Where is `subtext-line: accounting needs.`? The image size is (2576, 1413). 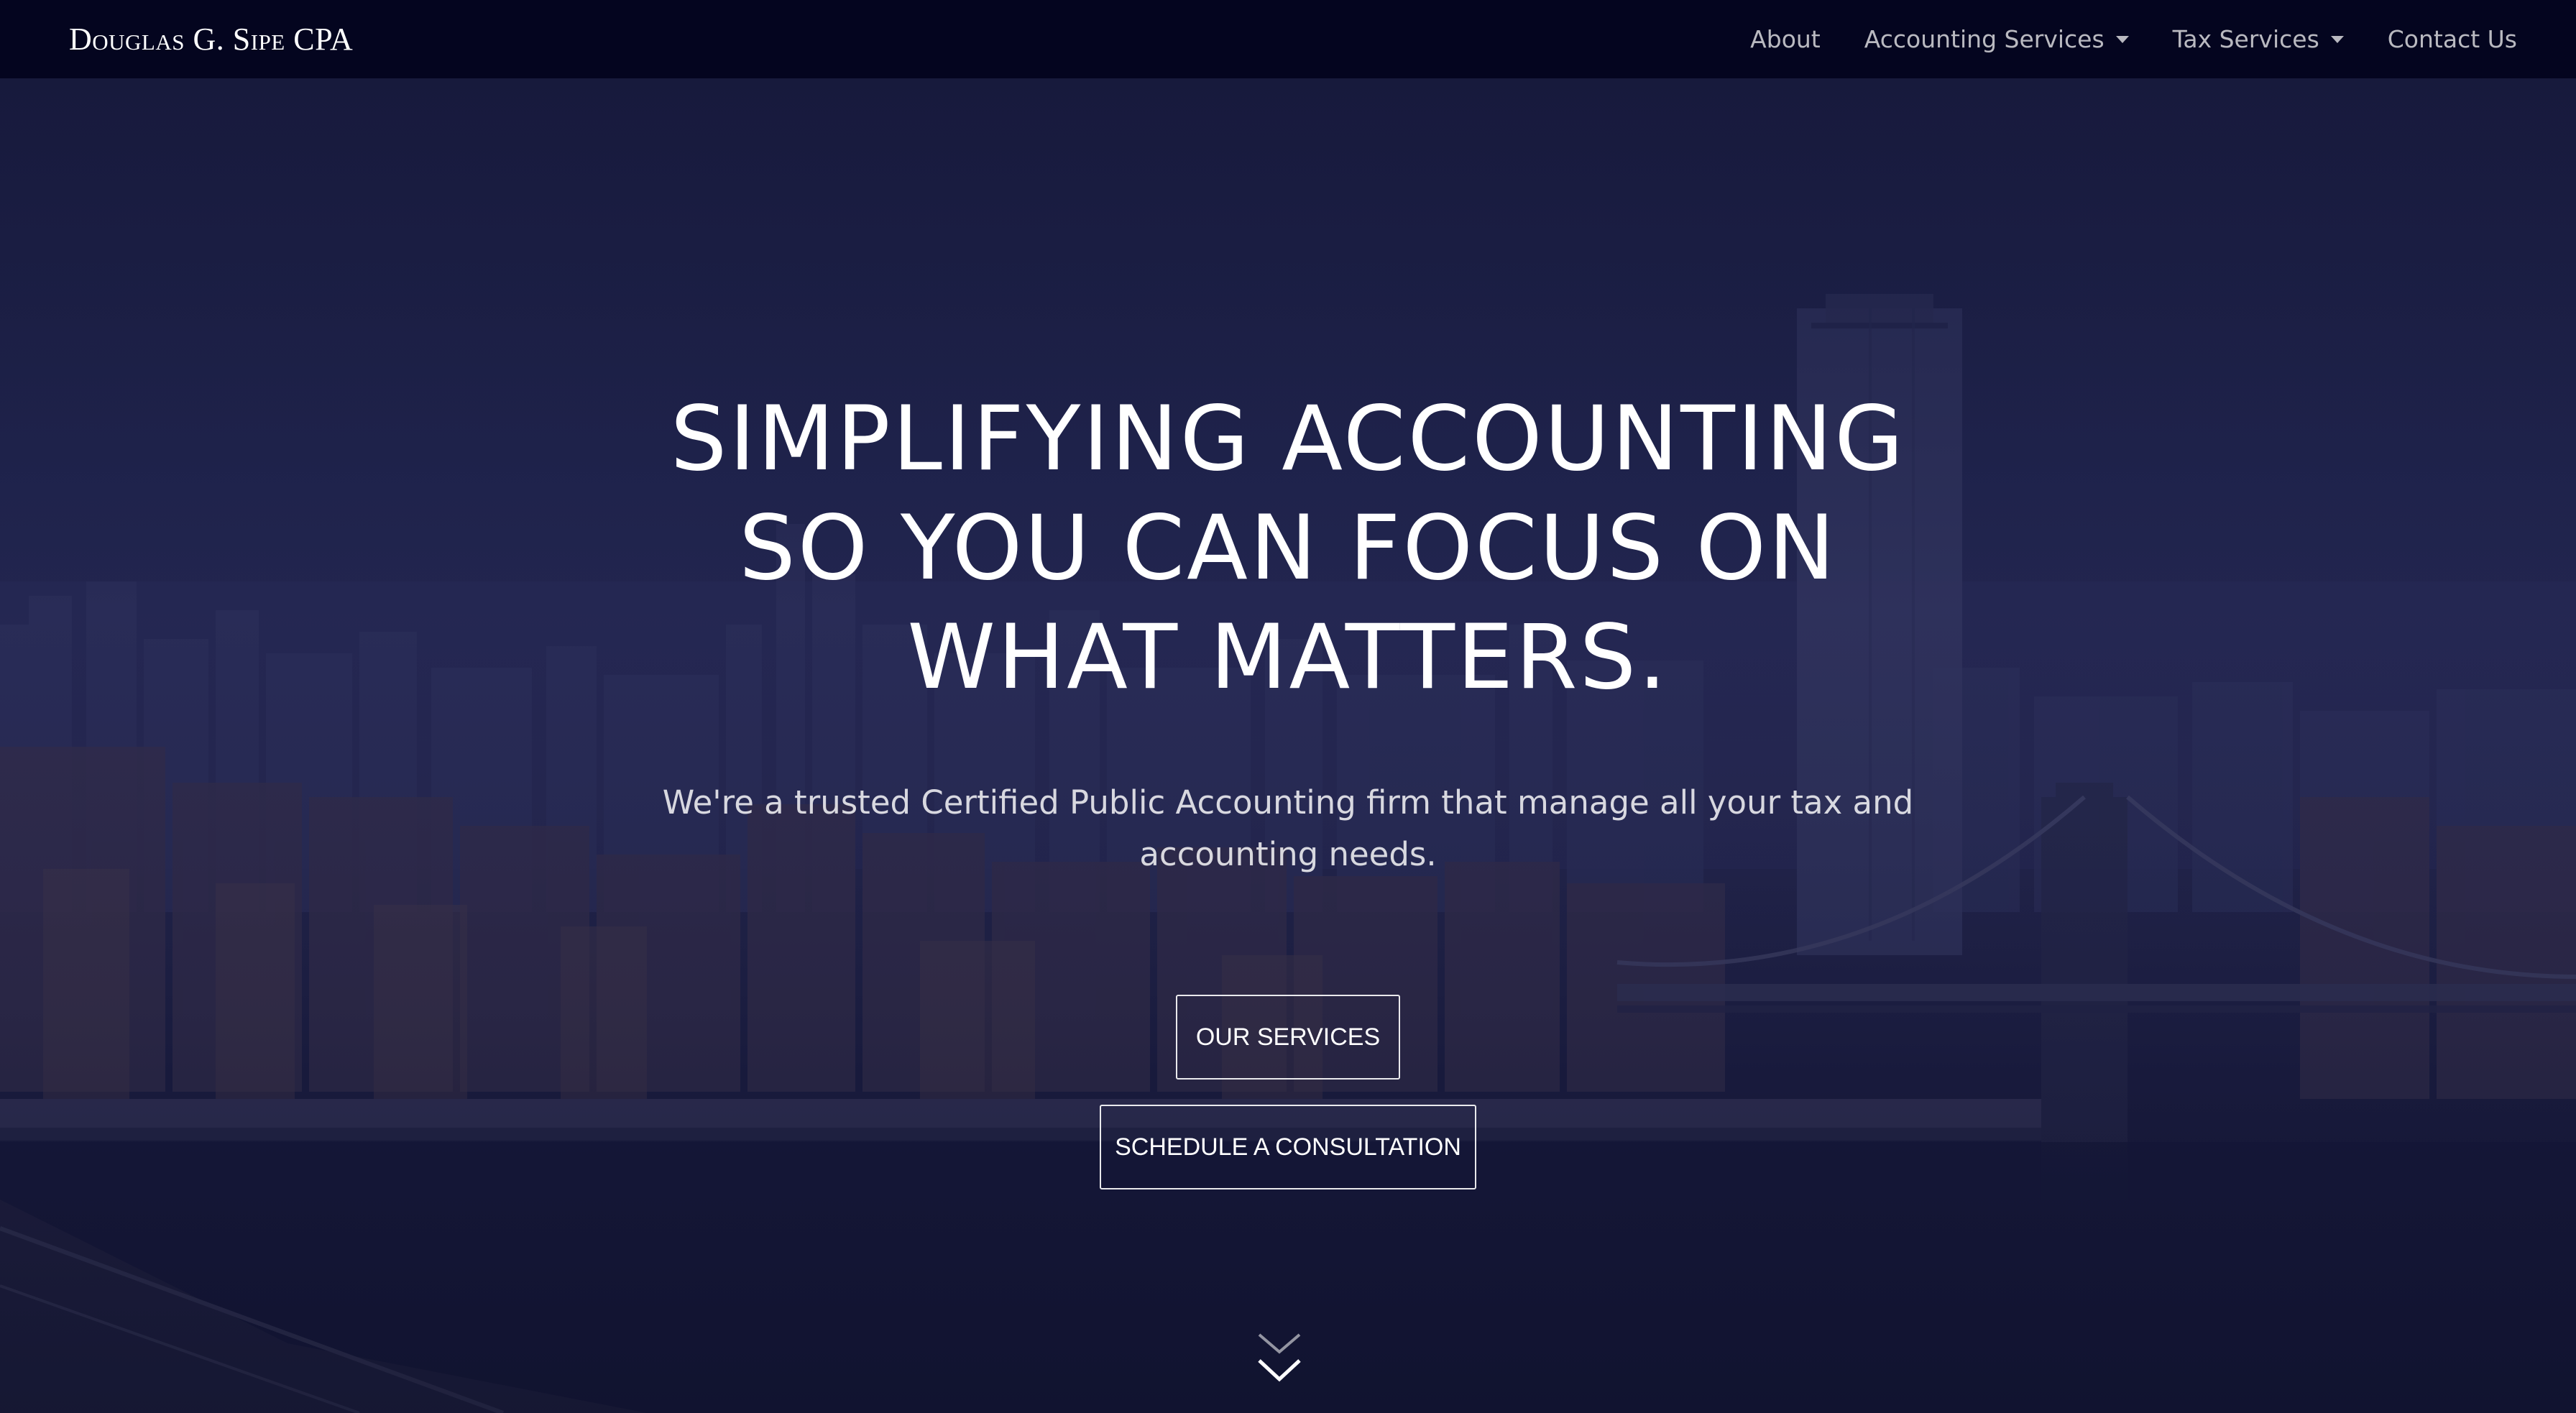 subtext-line: accounting needs. is located at coordinates (1288, 854).